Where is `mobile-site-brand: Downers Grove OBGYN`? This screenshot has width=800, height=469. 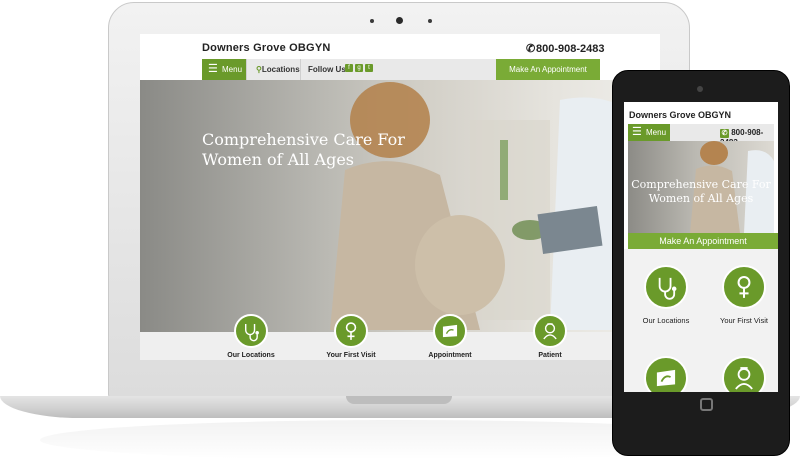 mobile-site-brand: Downers Grove OBGYN is located at coordinates (680, 115).